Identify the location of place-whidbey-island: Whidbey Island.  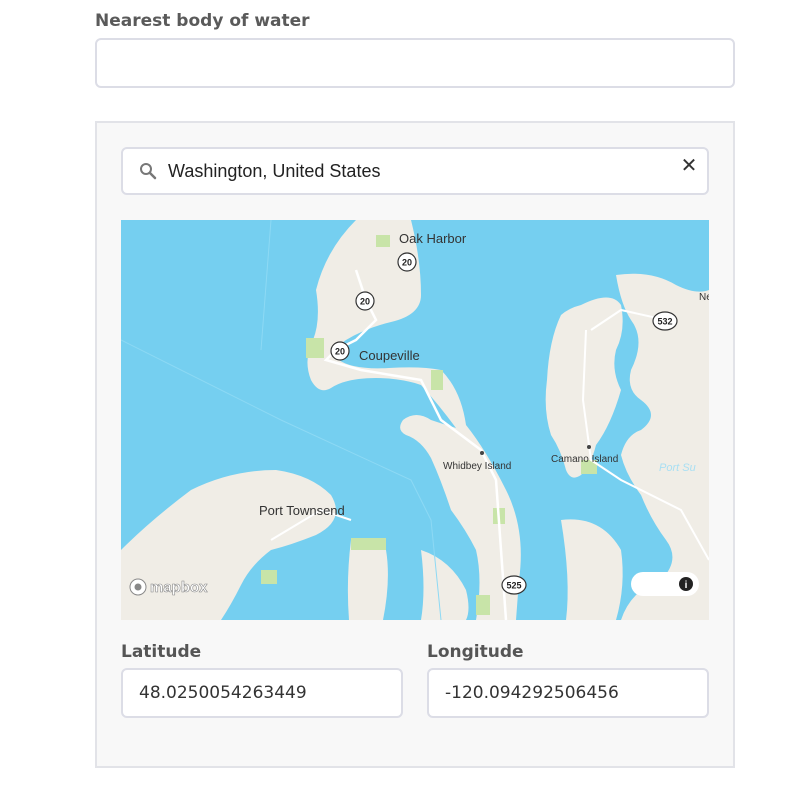
(477, 466).